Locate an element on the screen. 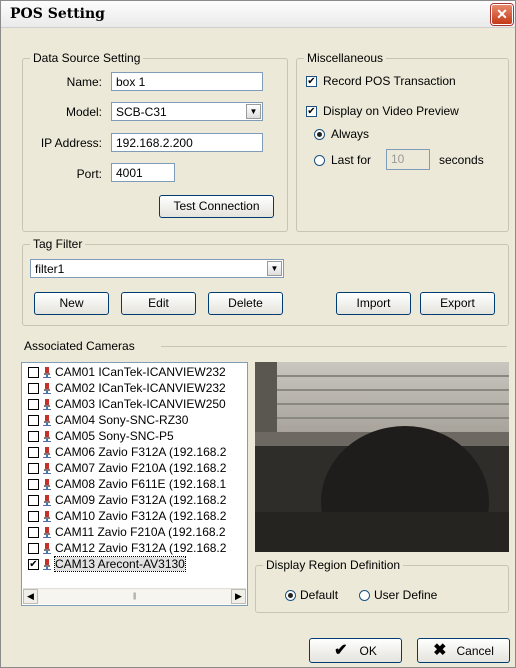  camera-label: CAM02 ICanTek-ICANVIEW232 is located at coordinates (140, 388).